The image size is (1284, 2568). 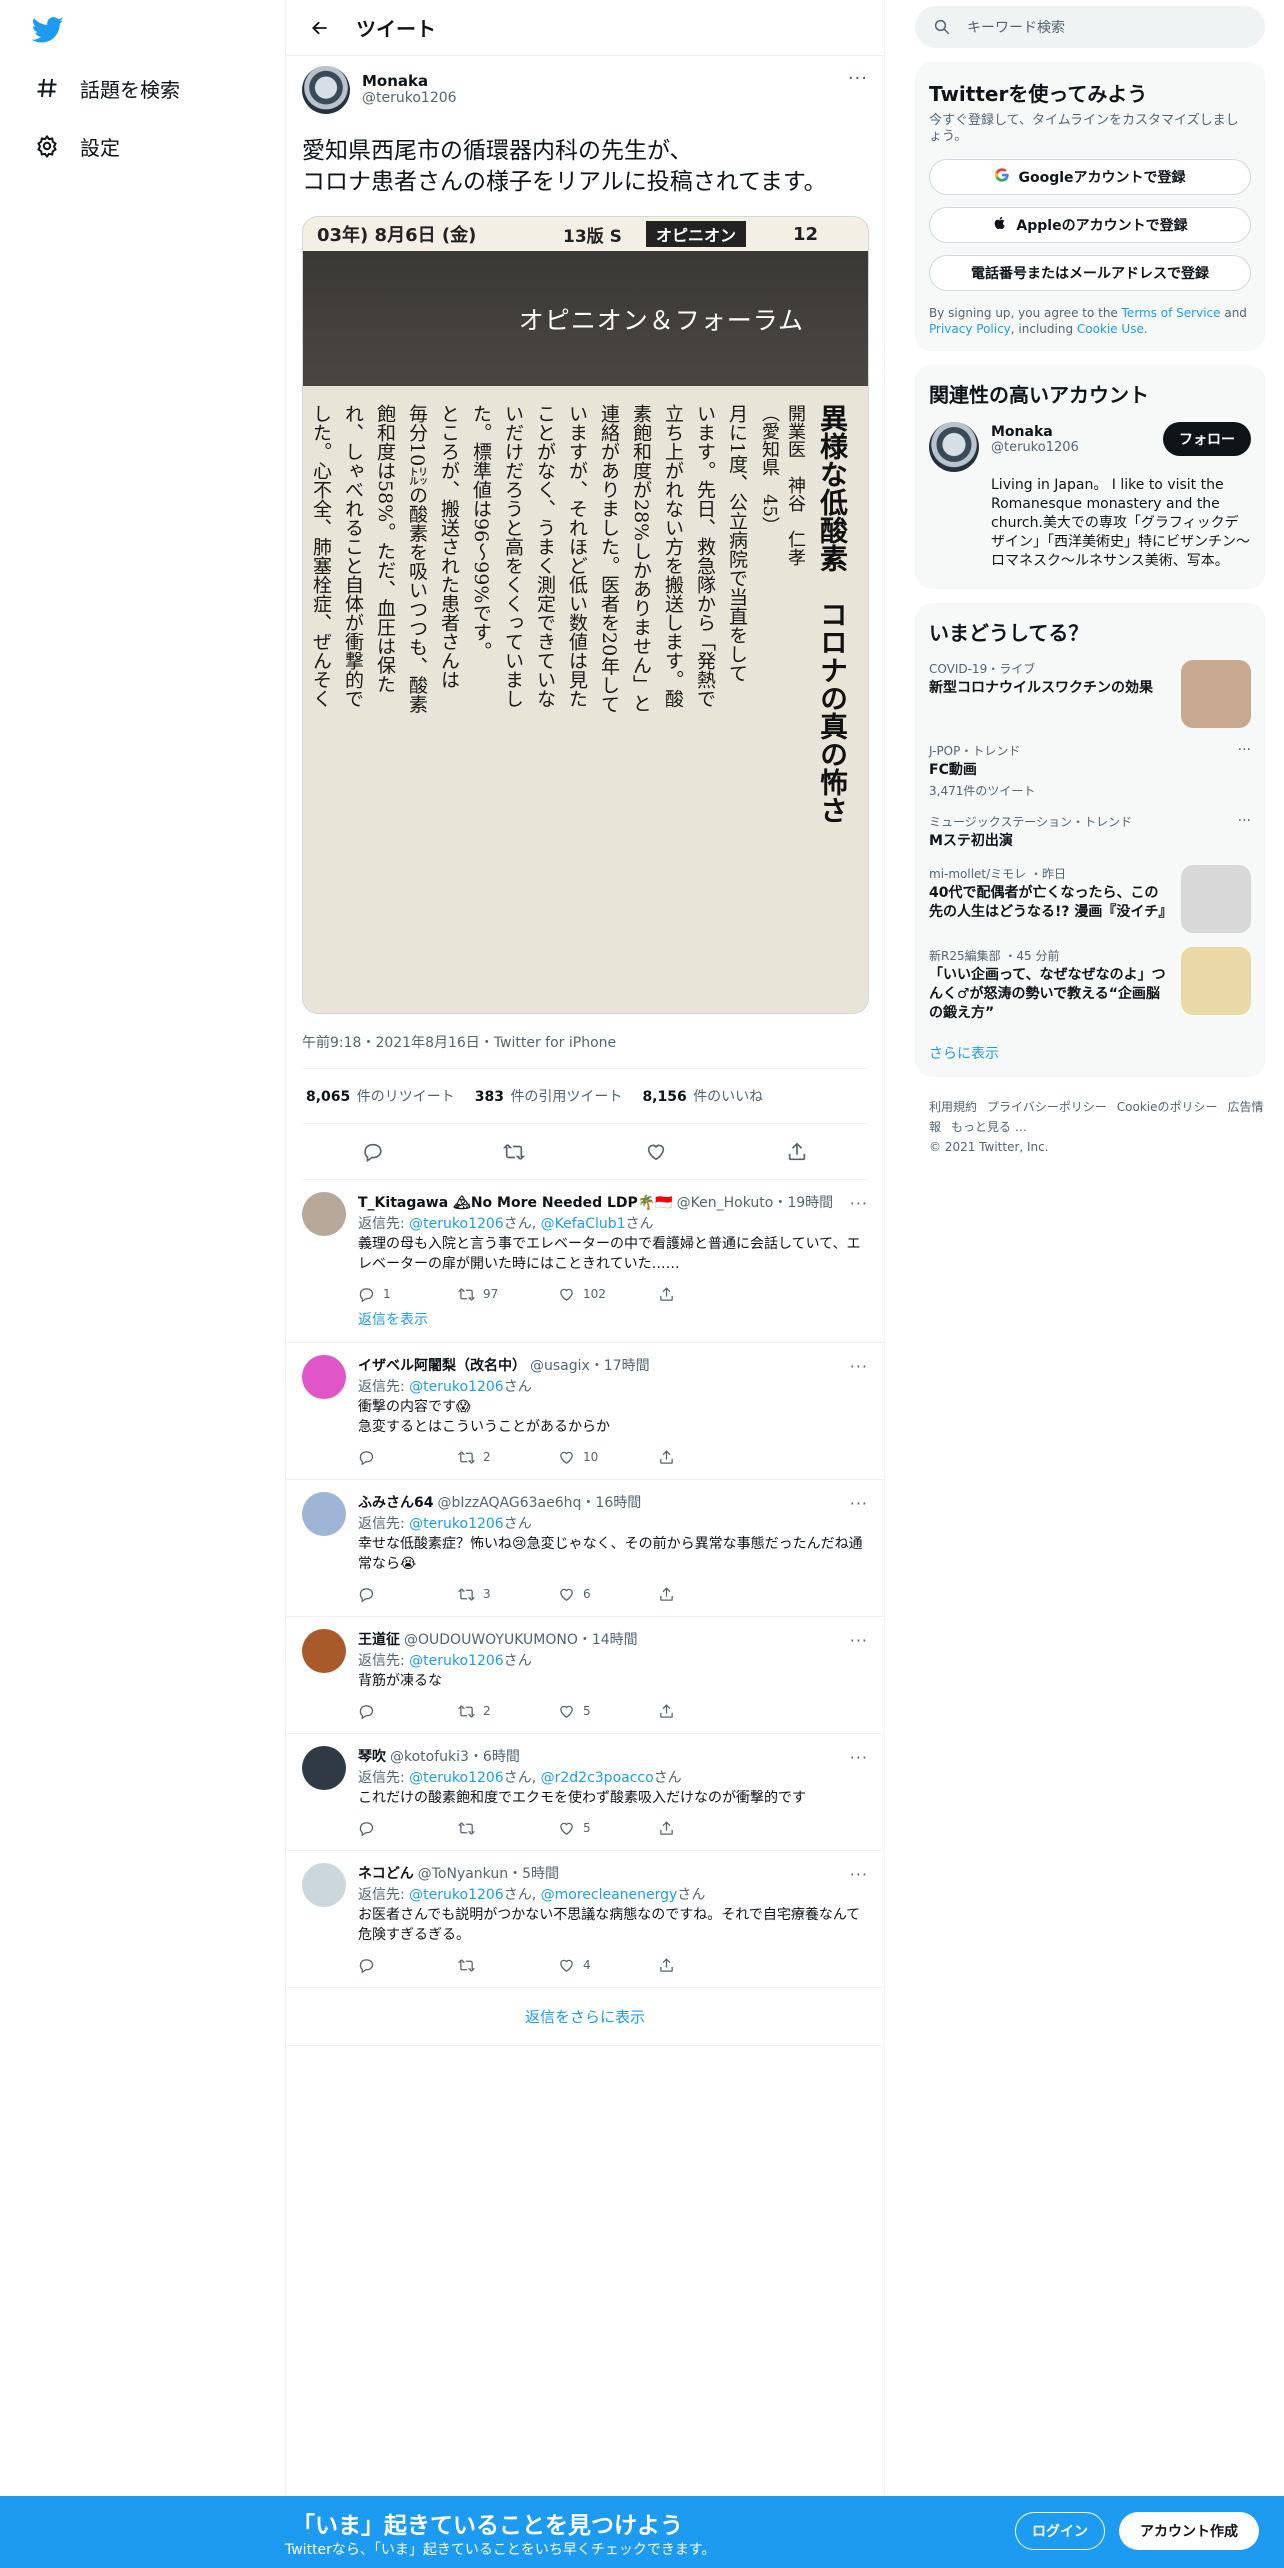 I want to click on reply-to-link: @morecleanenergy, so click(x=609, y=1895).